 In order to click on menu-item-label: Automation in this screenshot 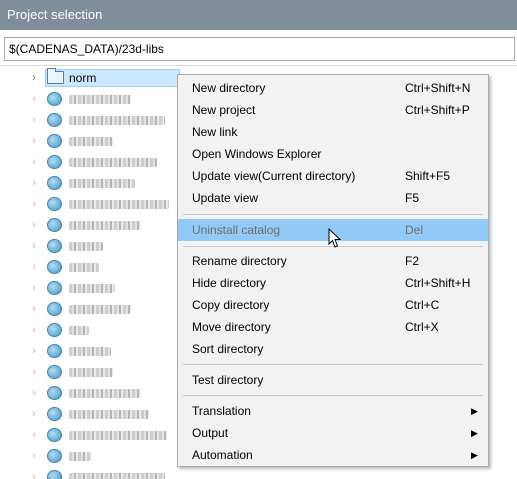, I will do `click(222, 455)`.